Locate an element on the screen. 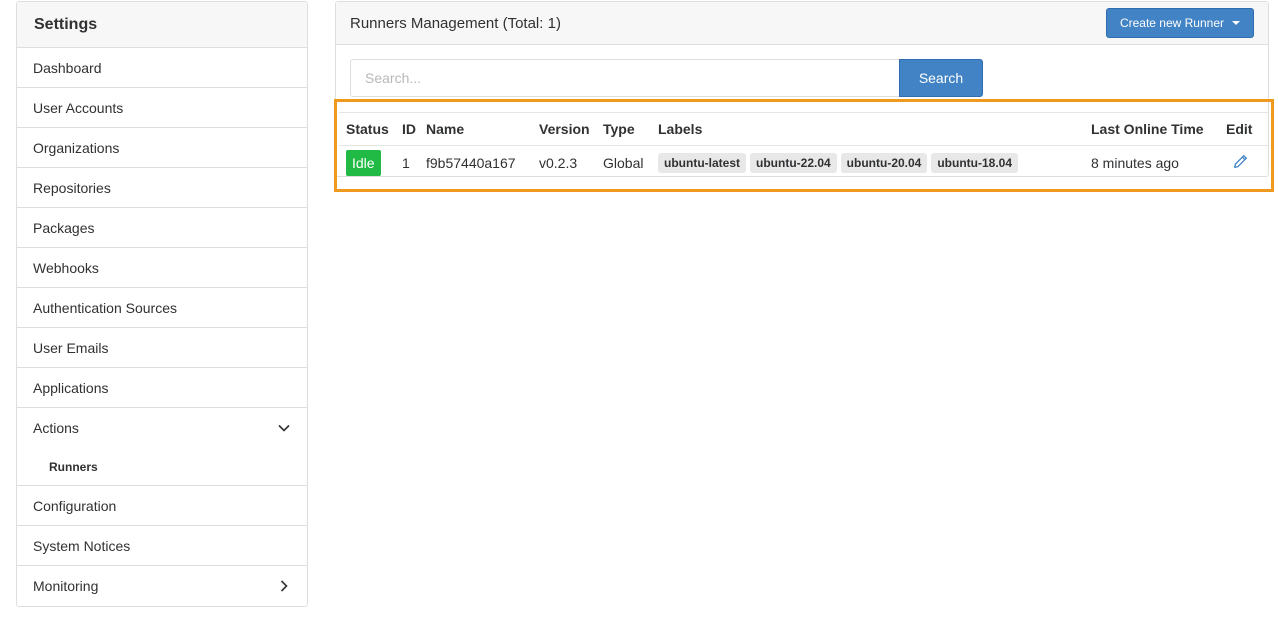 This screenshot has width=1278, height=622. header-edit: Edit is located at coordinates (1239, 129).